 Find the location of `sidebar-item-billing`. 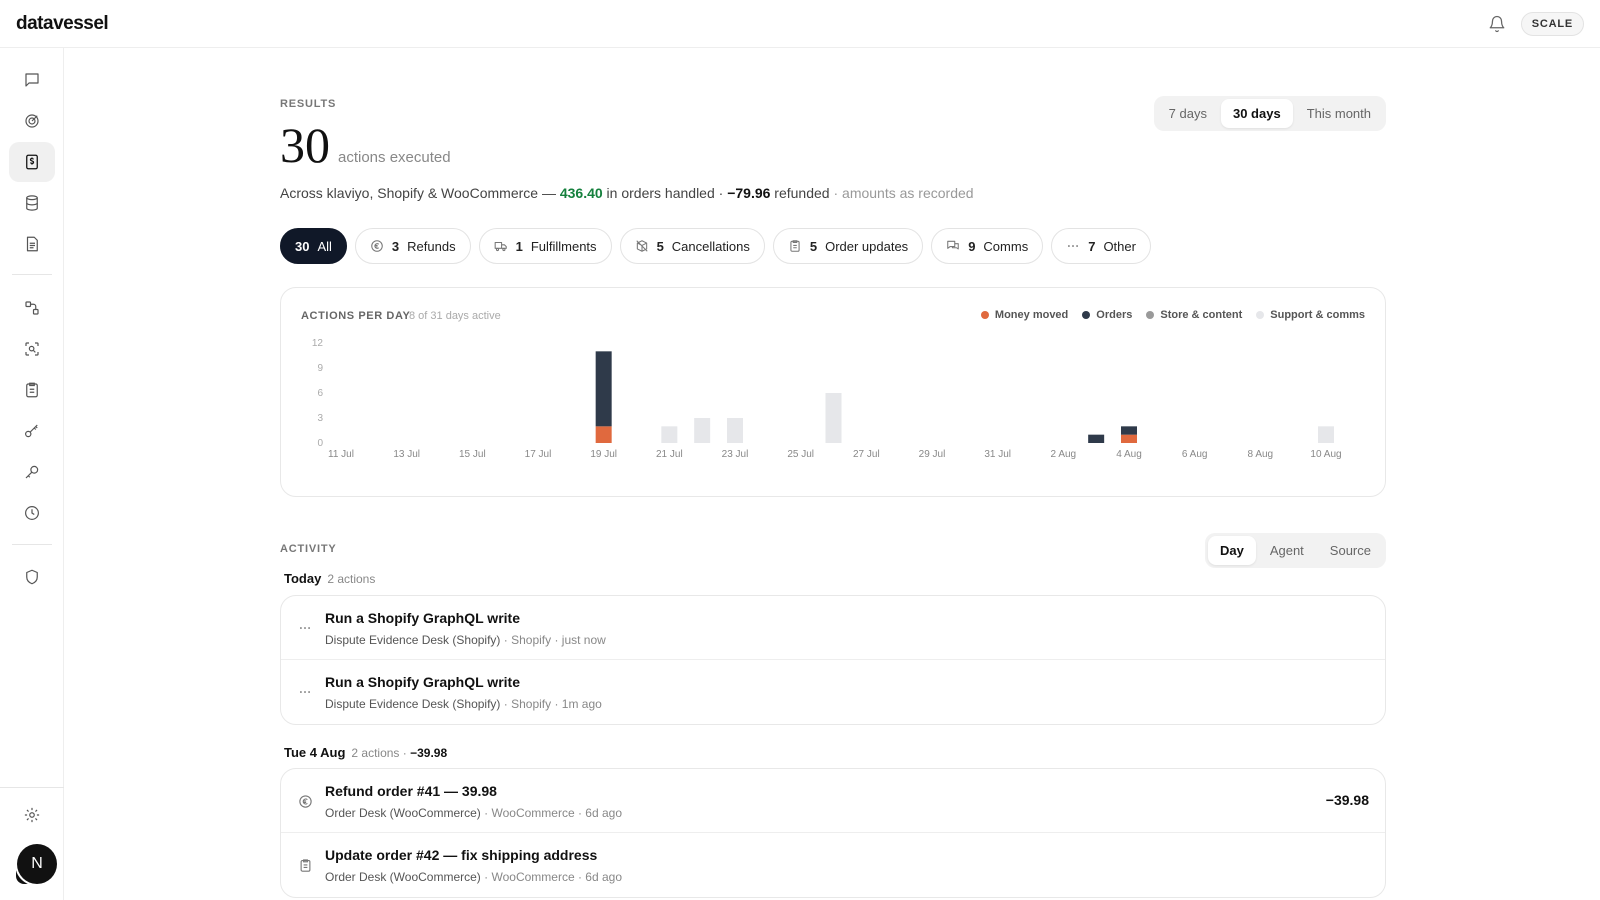

sidebar-item-billing is located at coordinates (32, 162).